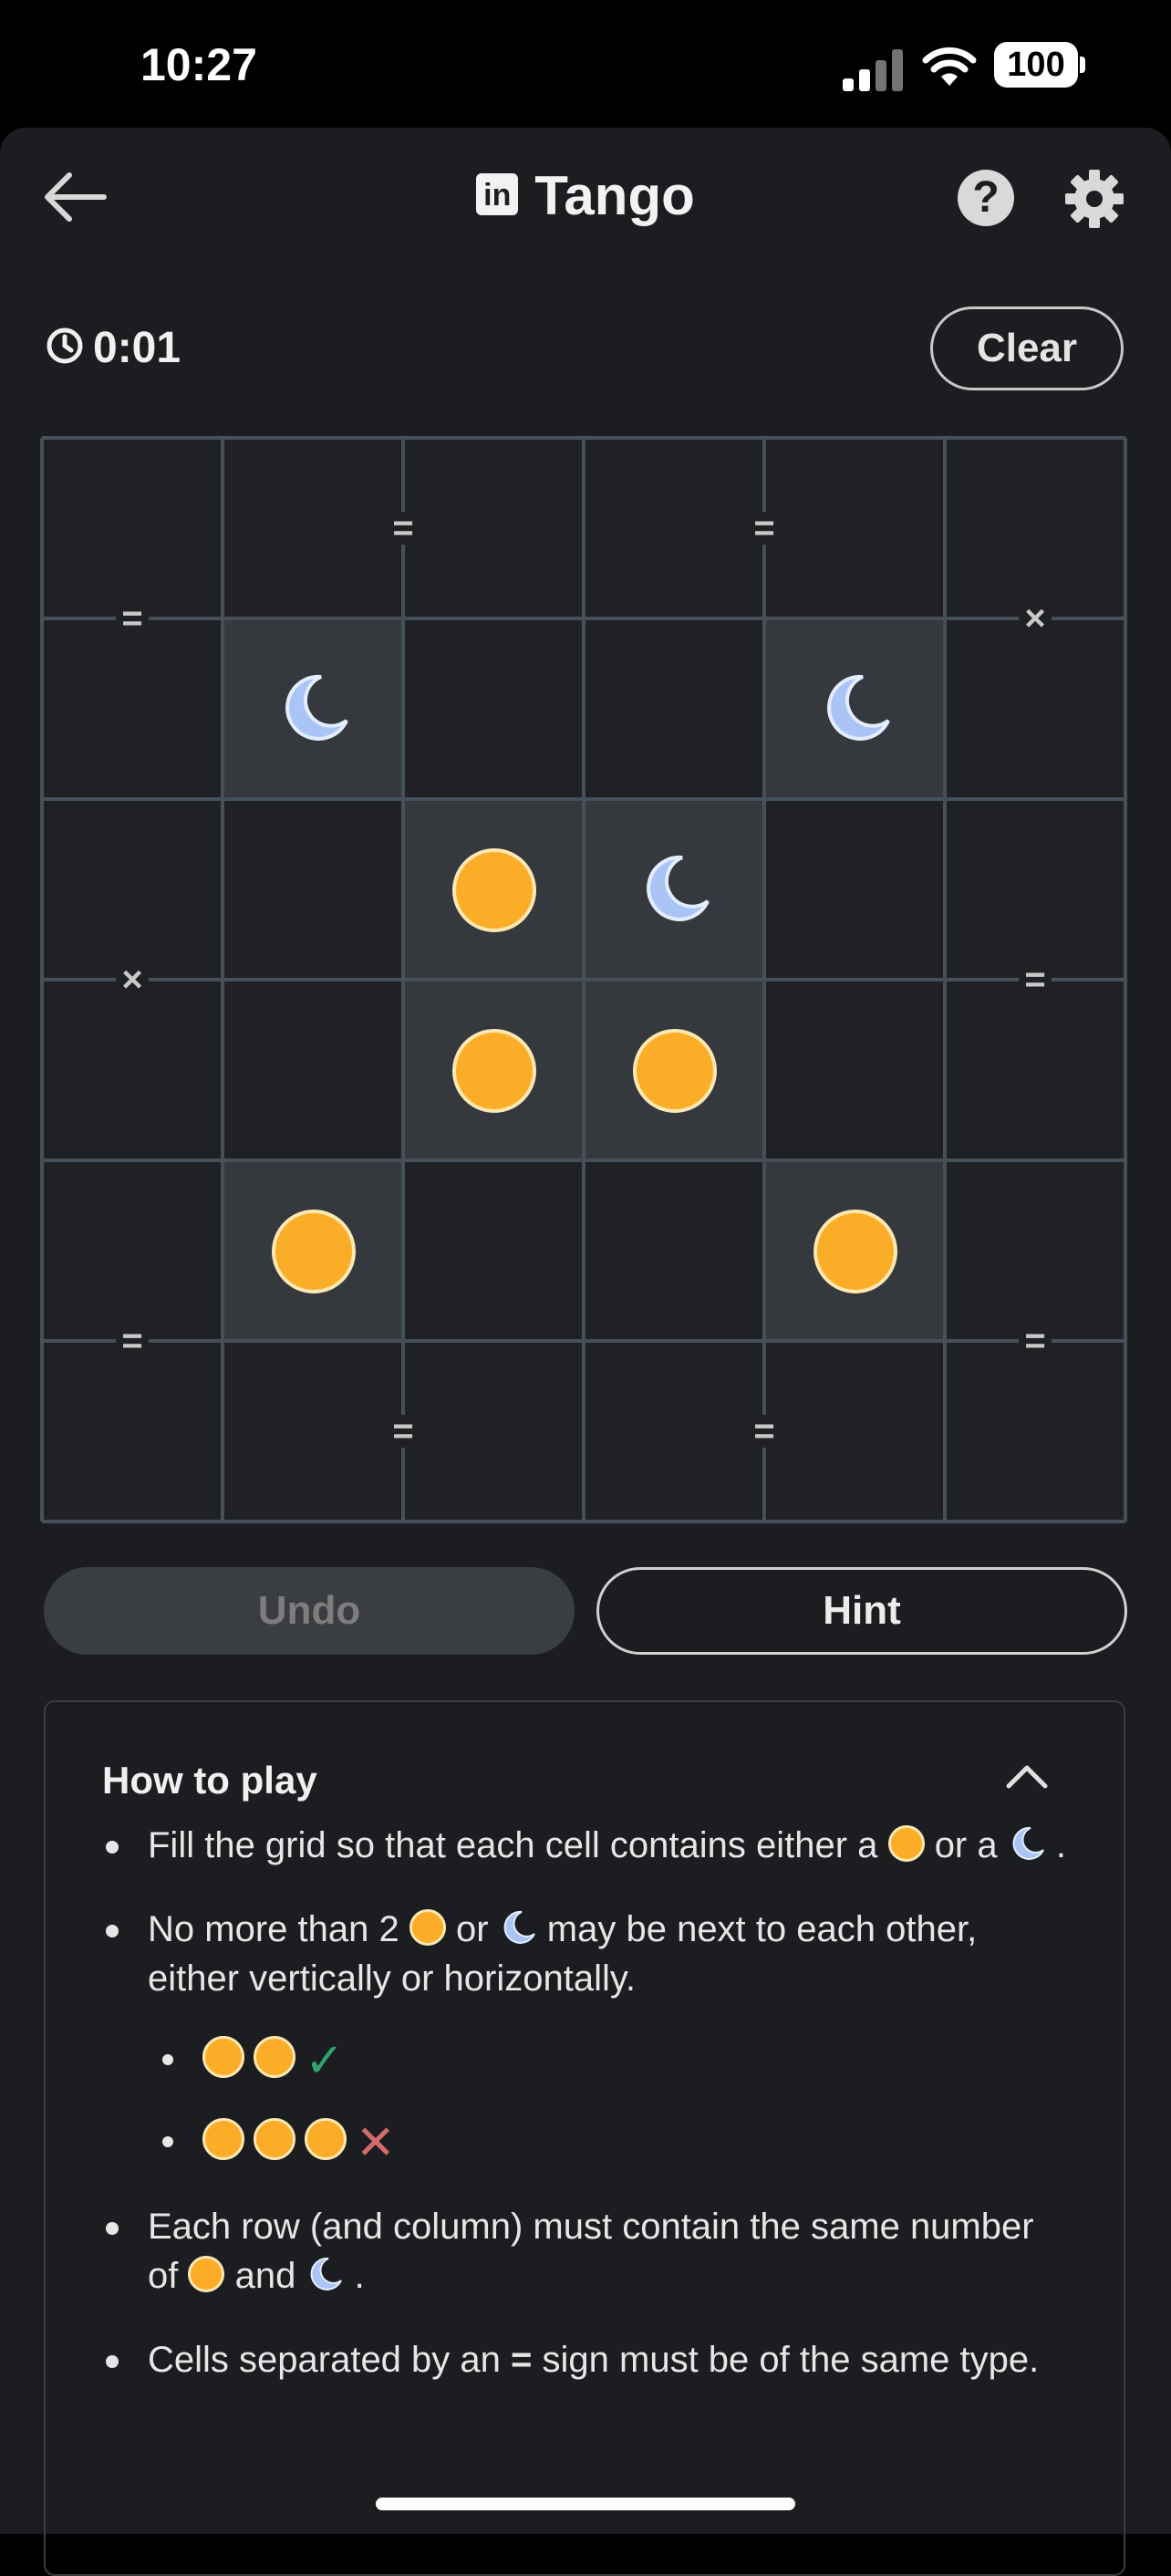  I want to click on wifi-icon, so click(949, 66).